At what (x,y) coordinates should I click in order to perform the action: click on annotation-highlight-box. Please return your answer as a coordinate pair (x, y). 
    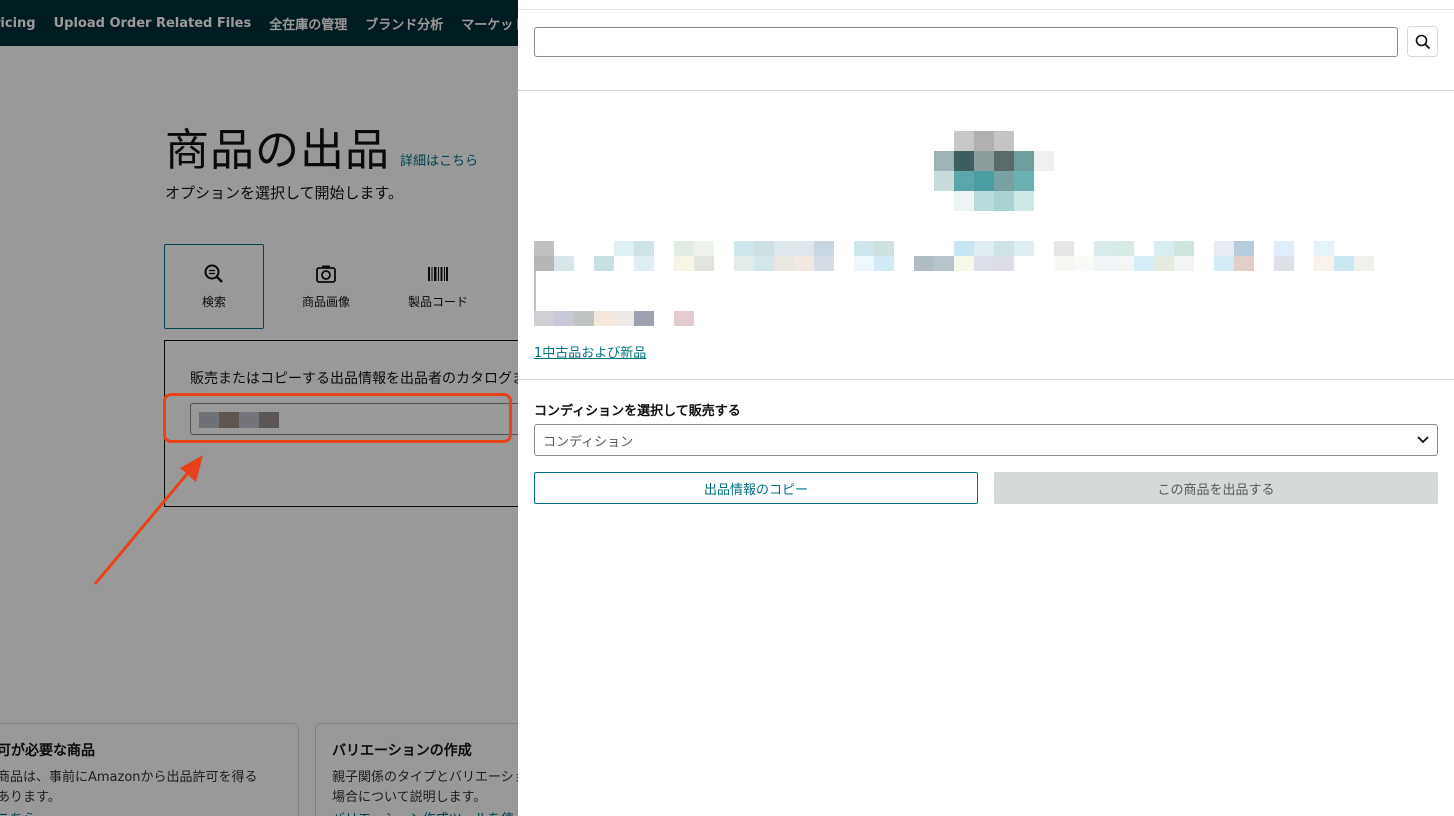
    Looking at the image, I should click on (337, 418).